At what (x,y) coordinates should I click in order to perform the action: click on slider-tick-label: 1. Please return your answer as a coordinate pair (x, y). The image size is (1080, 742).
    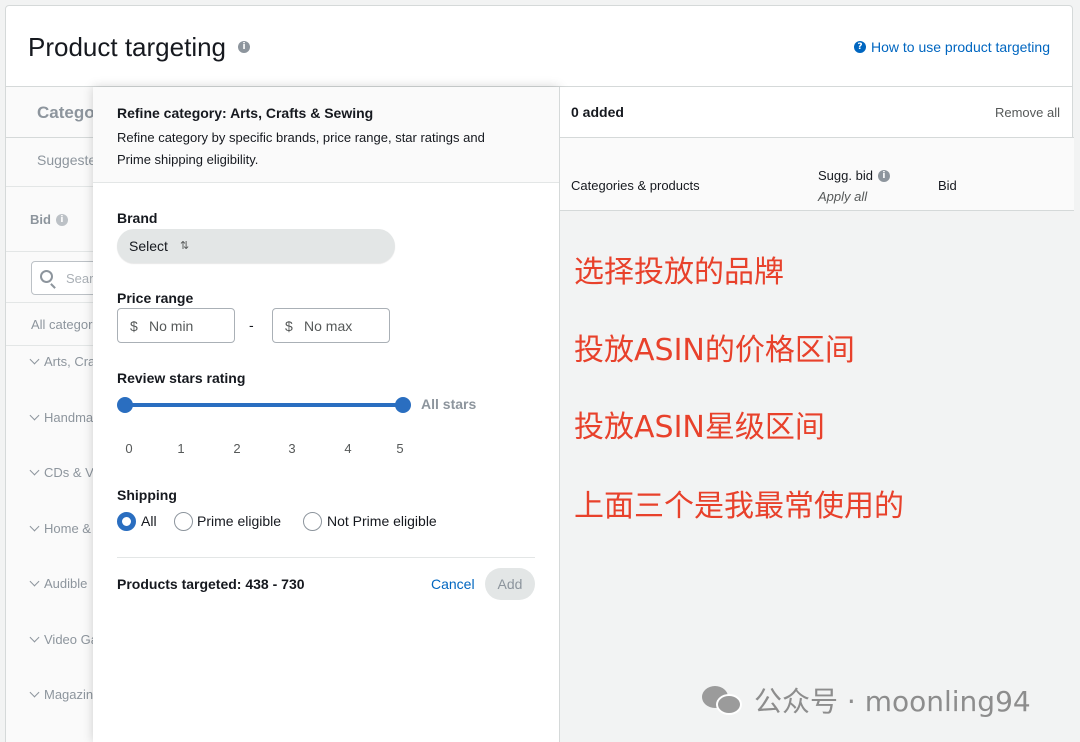
    Looking at the image, I should click on (181, 448).